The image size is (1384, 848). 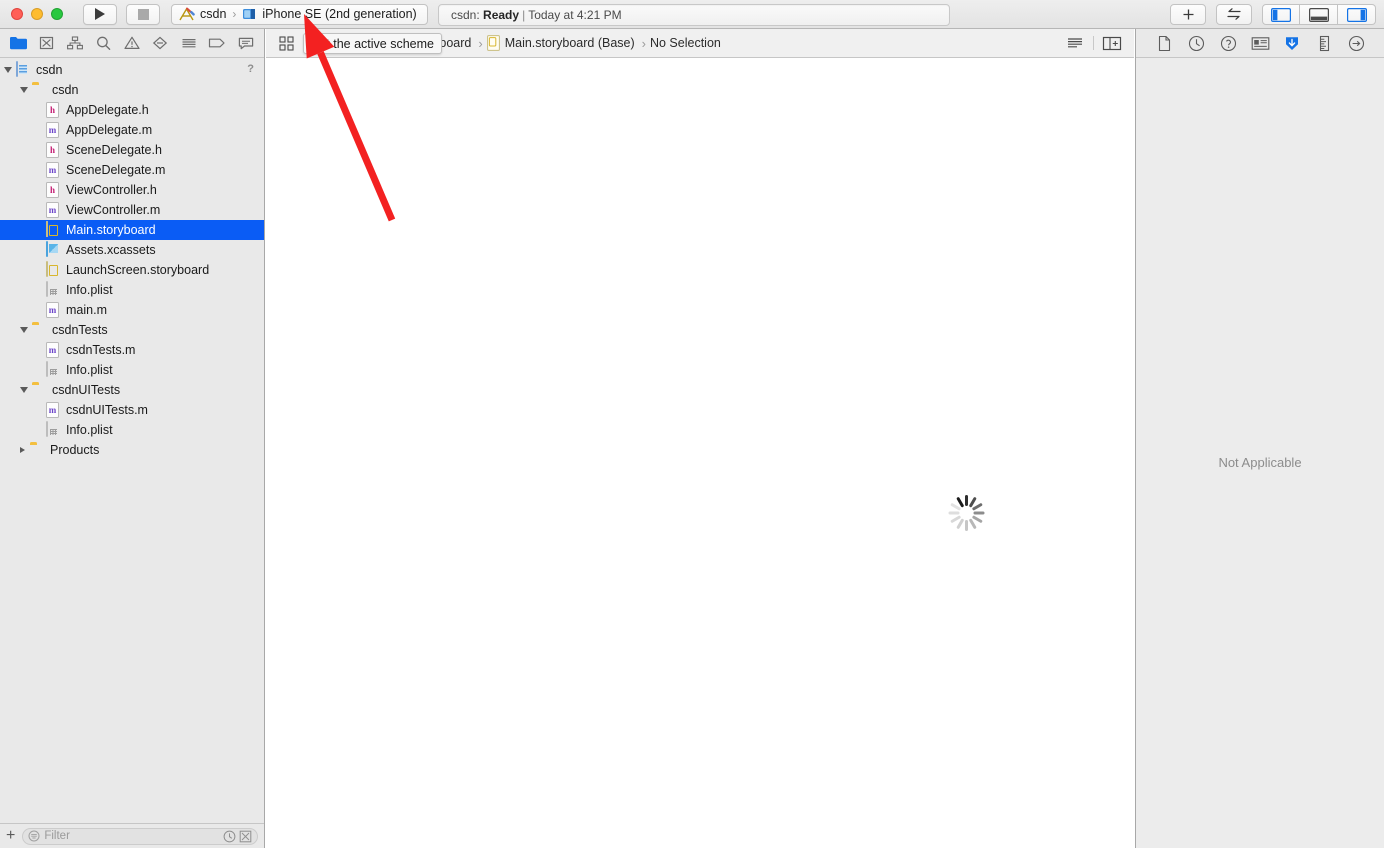 What do you see at coordinates (37, 14) in the screenshot?
I see `minimize-button` at bounding box center [37, 14].